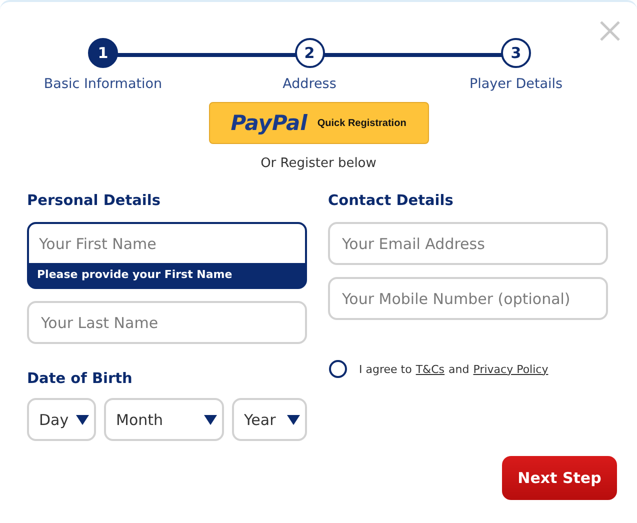  What do you see at coordinates (338, 369) in the screenshot?
I see `agree-checkbox` at bounding box center [338, 369].